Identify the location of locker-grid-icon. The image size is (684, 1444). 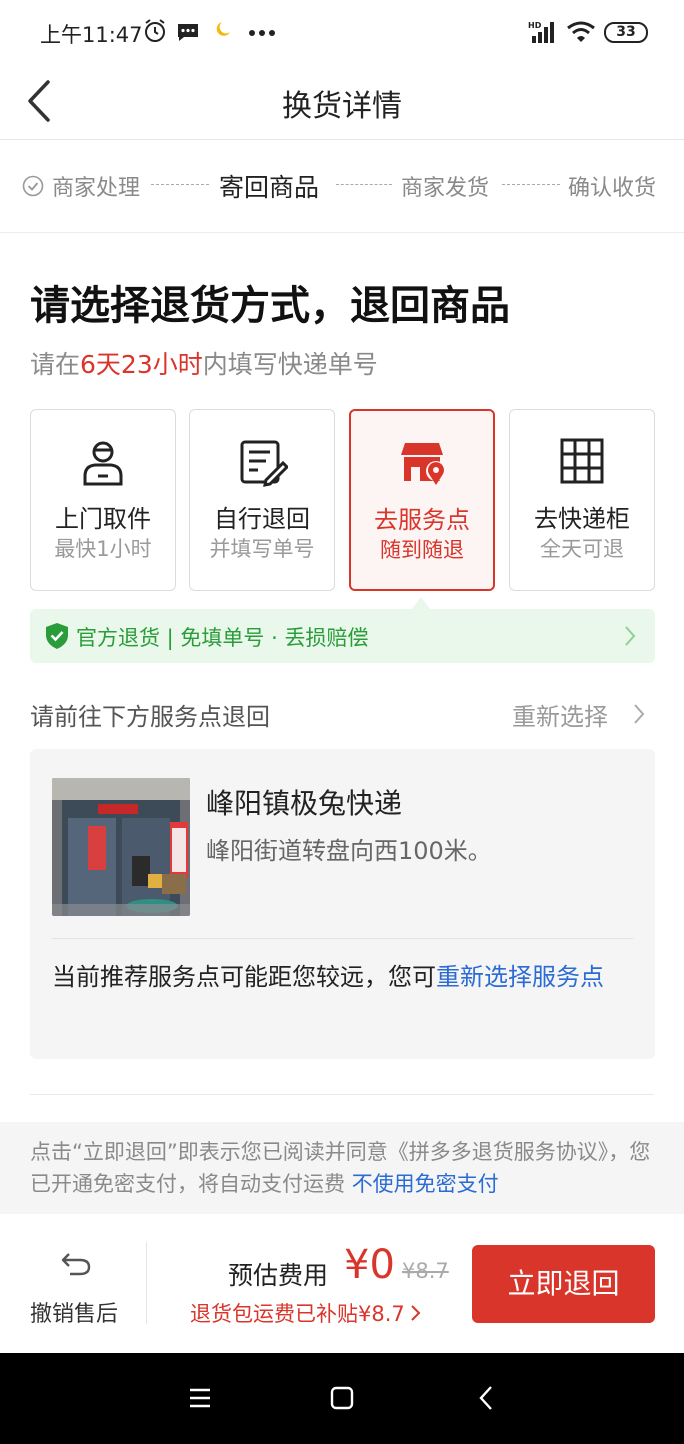
(582, 461).